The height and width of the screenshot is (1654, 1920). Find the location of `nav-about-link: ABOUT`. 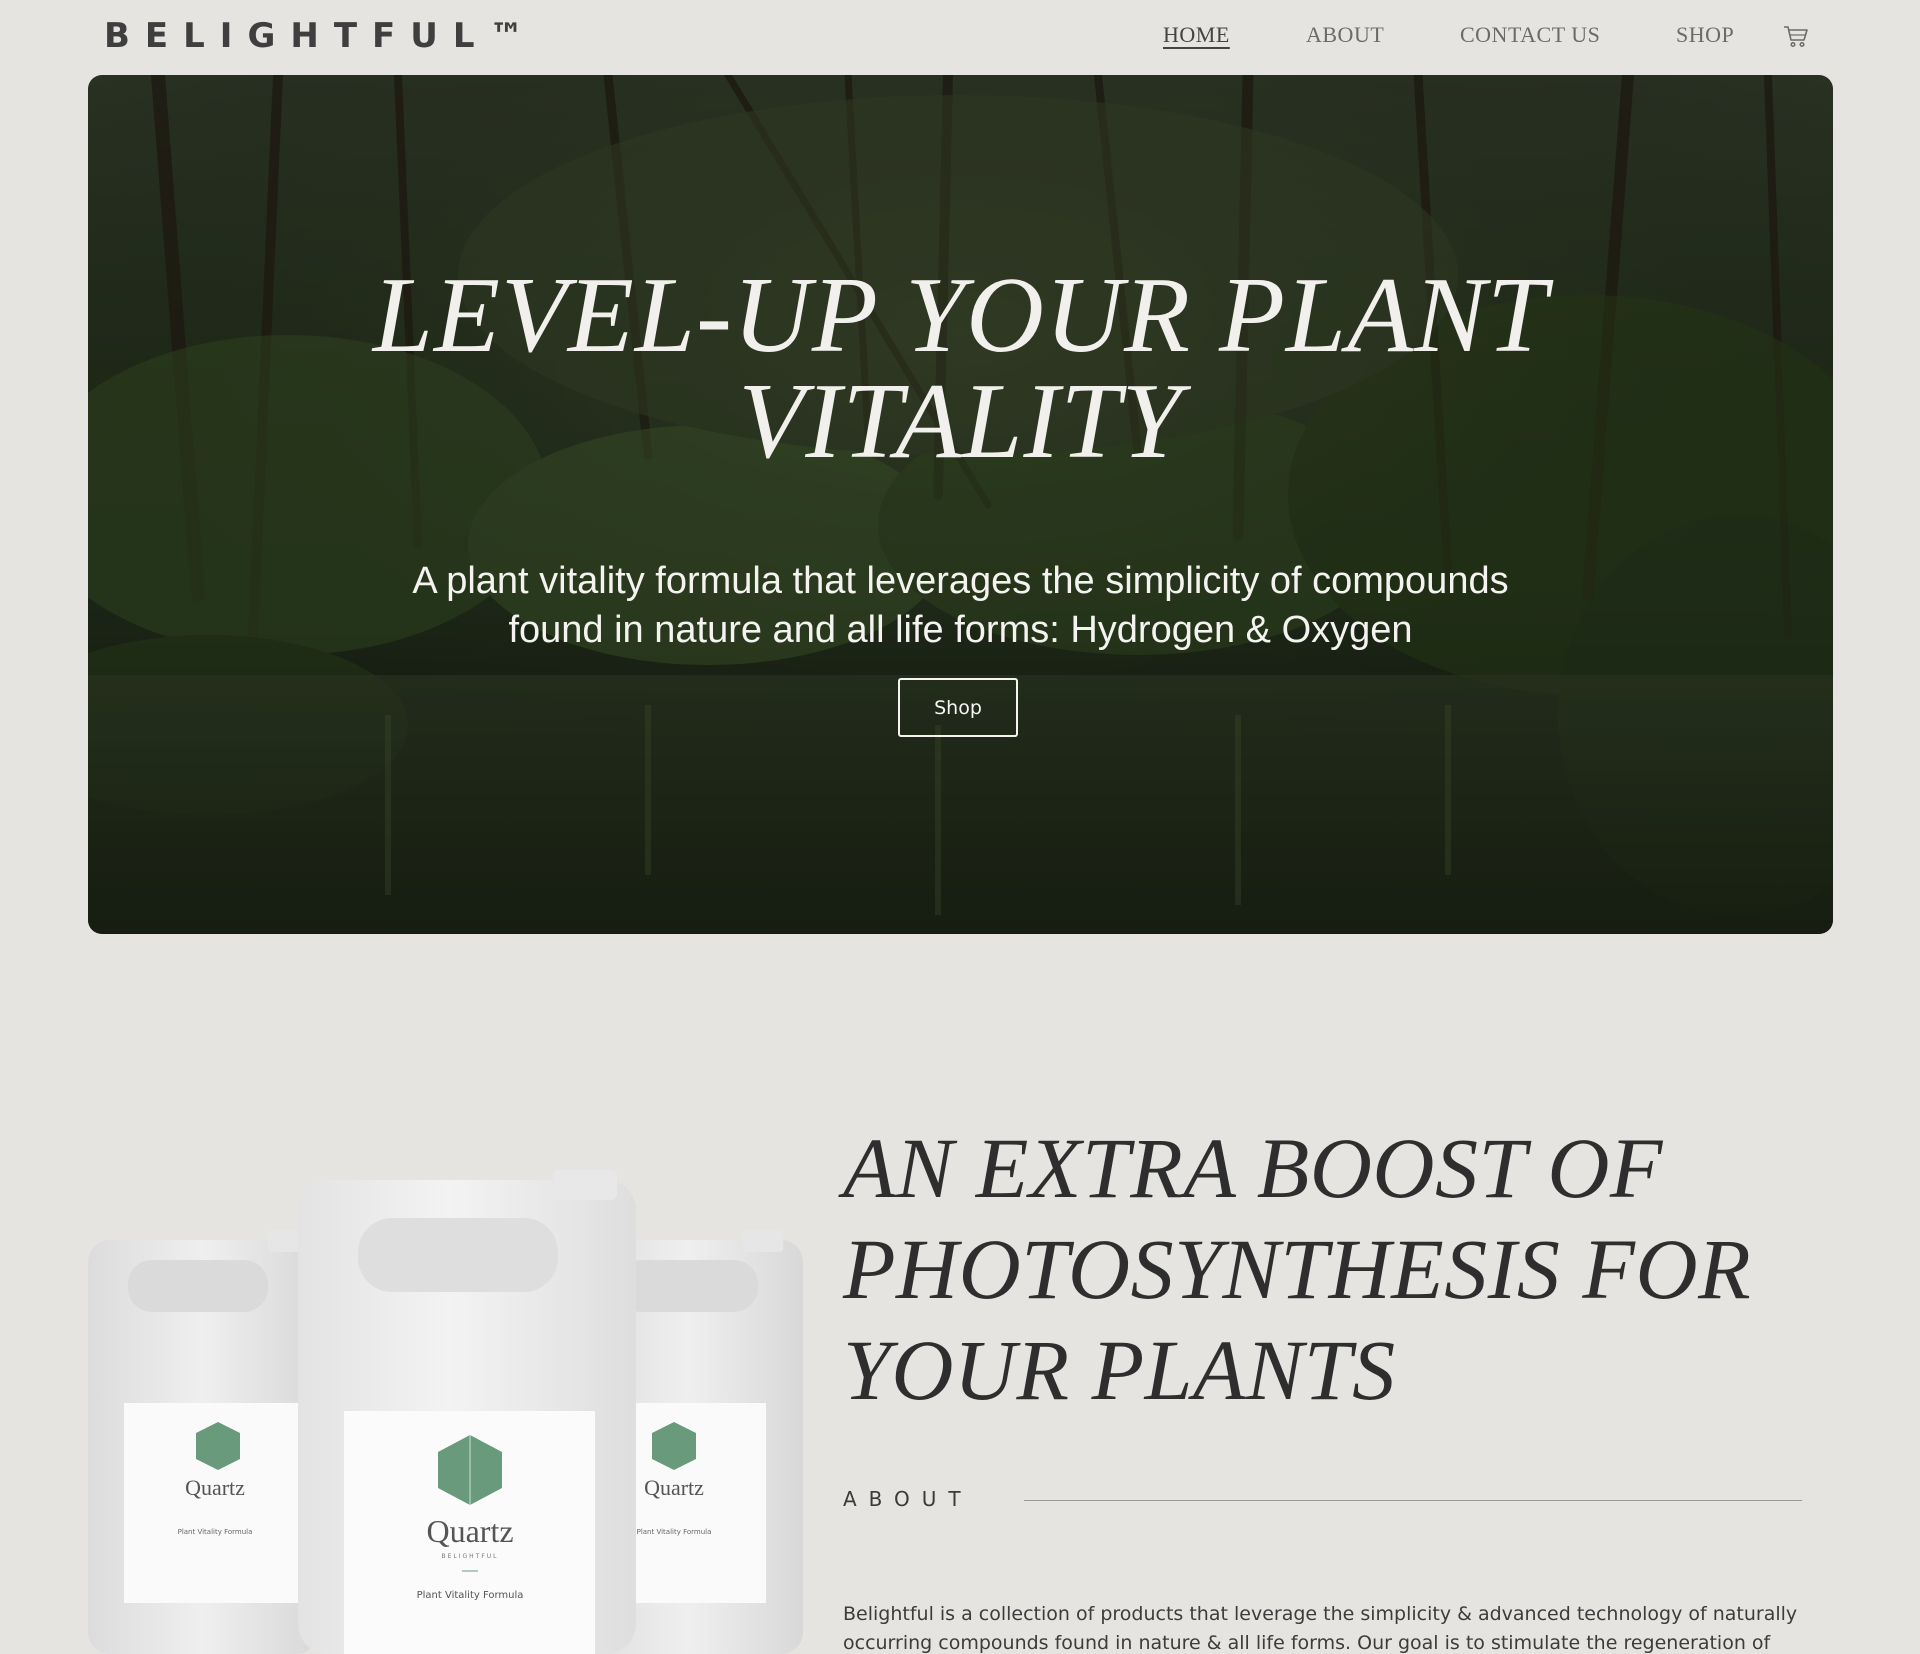

nav-about-link: ABOUT is located at coordinates (1345, 35).